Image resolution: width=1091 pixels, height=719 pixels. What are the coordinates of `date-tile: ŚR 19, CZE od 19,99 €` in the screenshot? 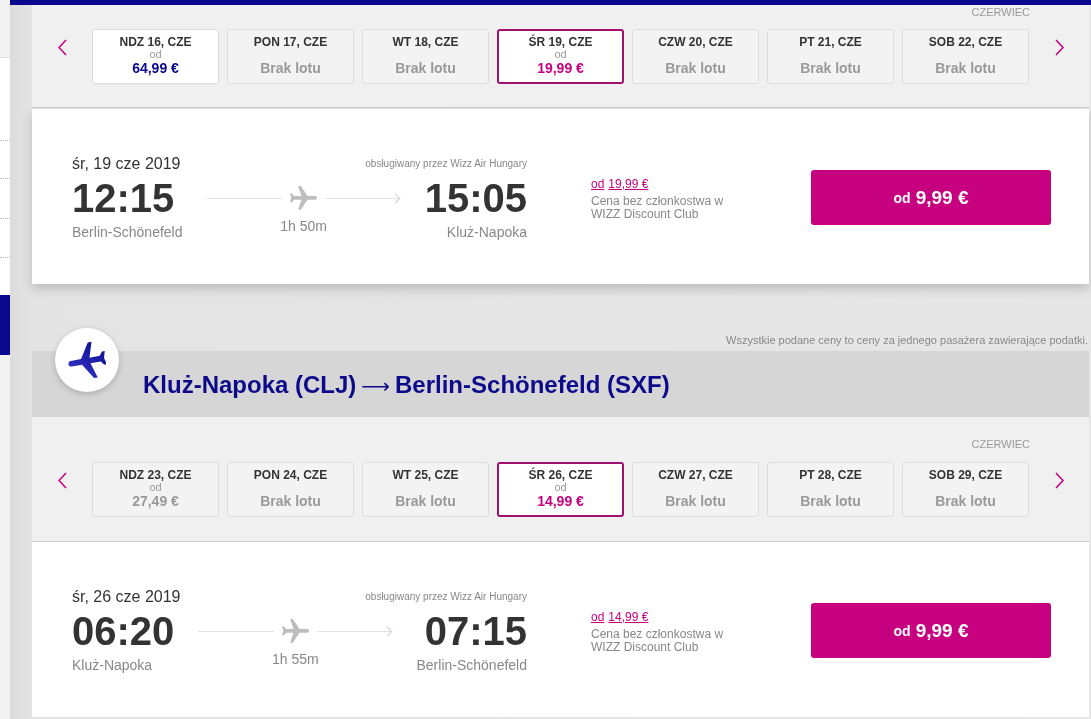 It's located at (560, 56).